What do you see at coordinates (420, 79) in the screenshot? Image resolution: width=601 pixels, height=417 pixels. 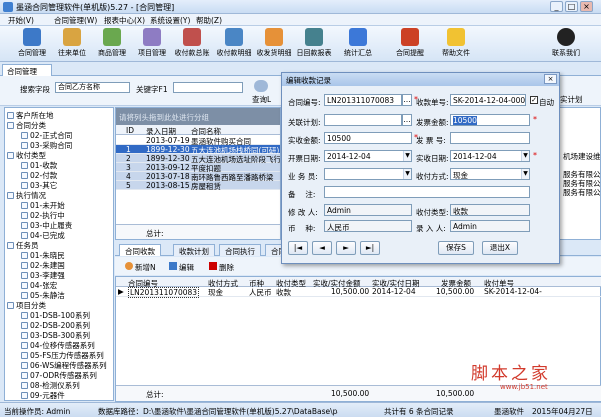 I see `dialog-title: 编辑收款记录` at bounding box center [420, 79].